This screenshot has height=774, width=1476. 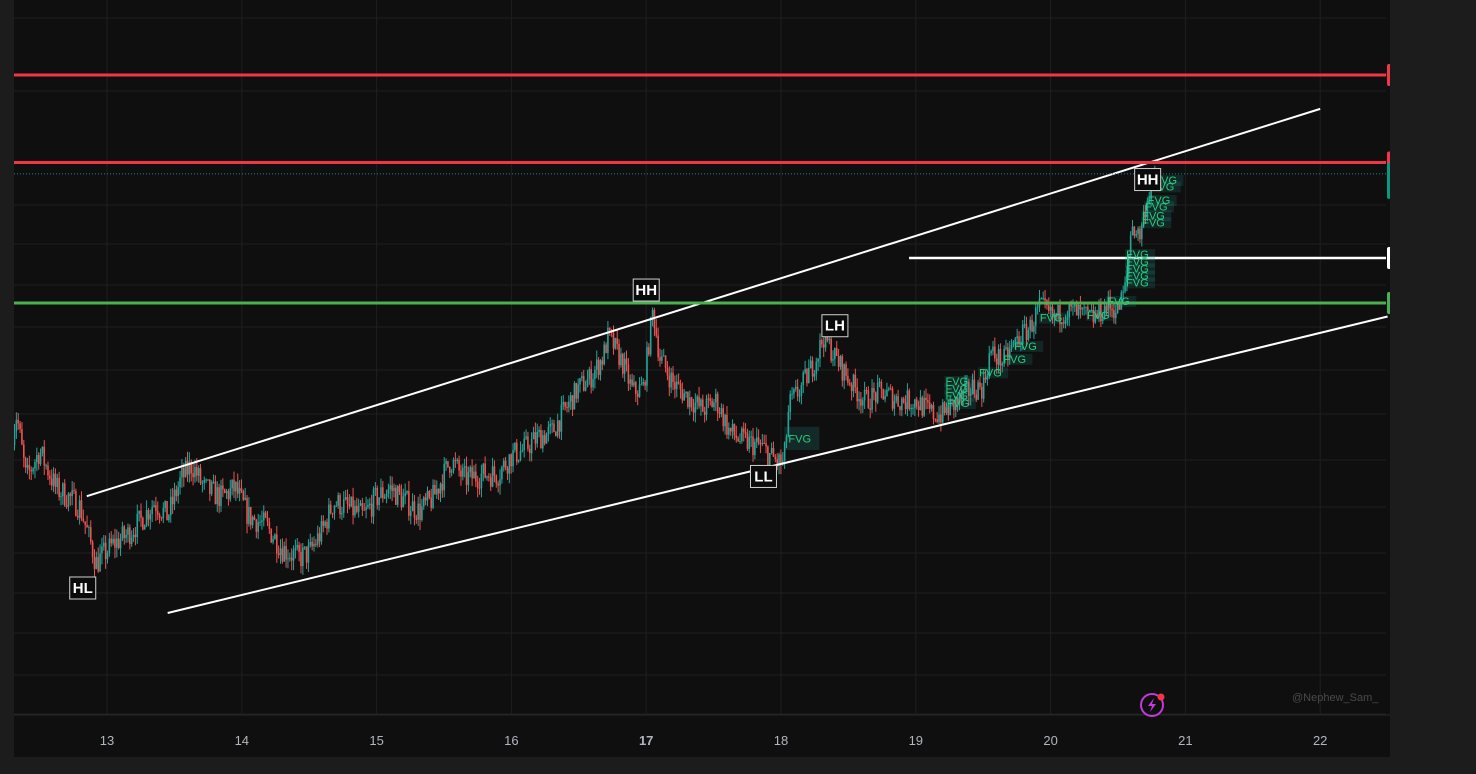 What do you see at coordinates (242, 740) in the screenshot?
I see `time-tick-label: 14` at bounding box center [242, 740].